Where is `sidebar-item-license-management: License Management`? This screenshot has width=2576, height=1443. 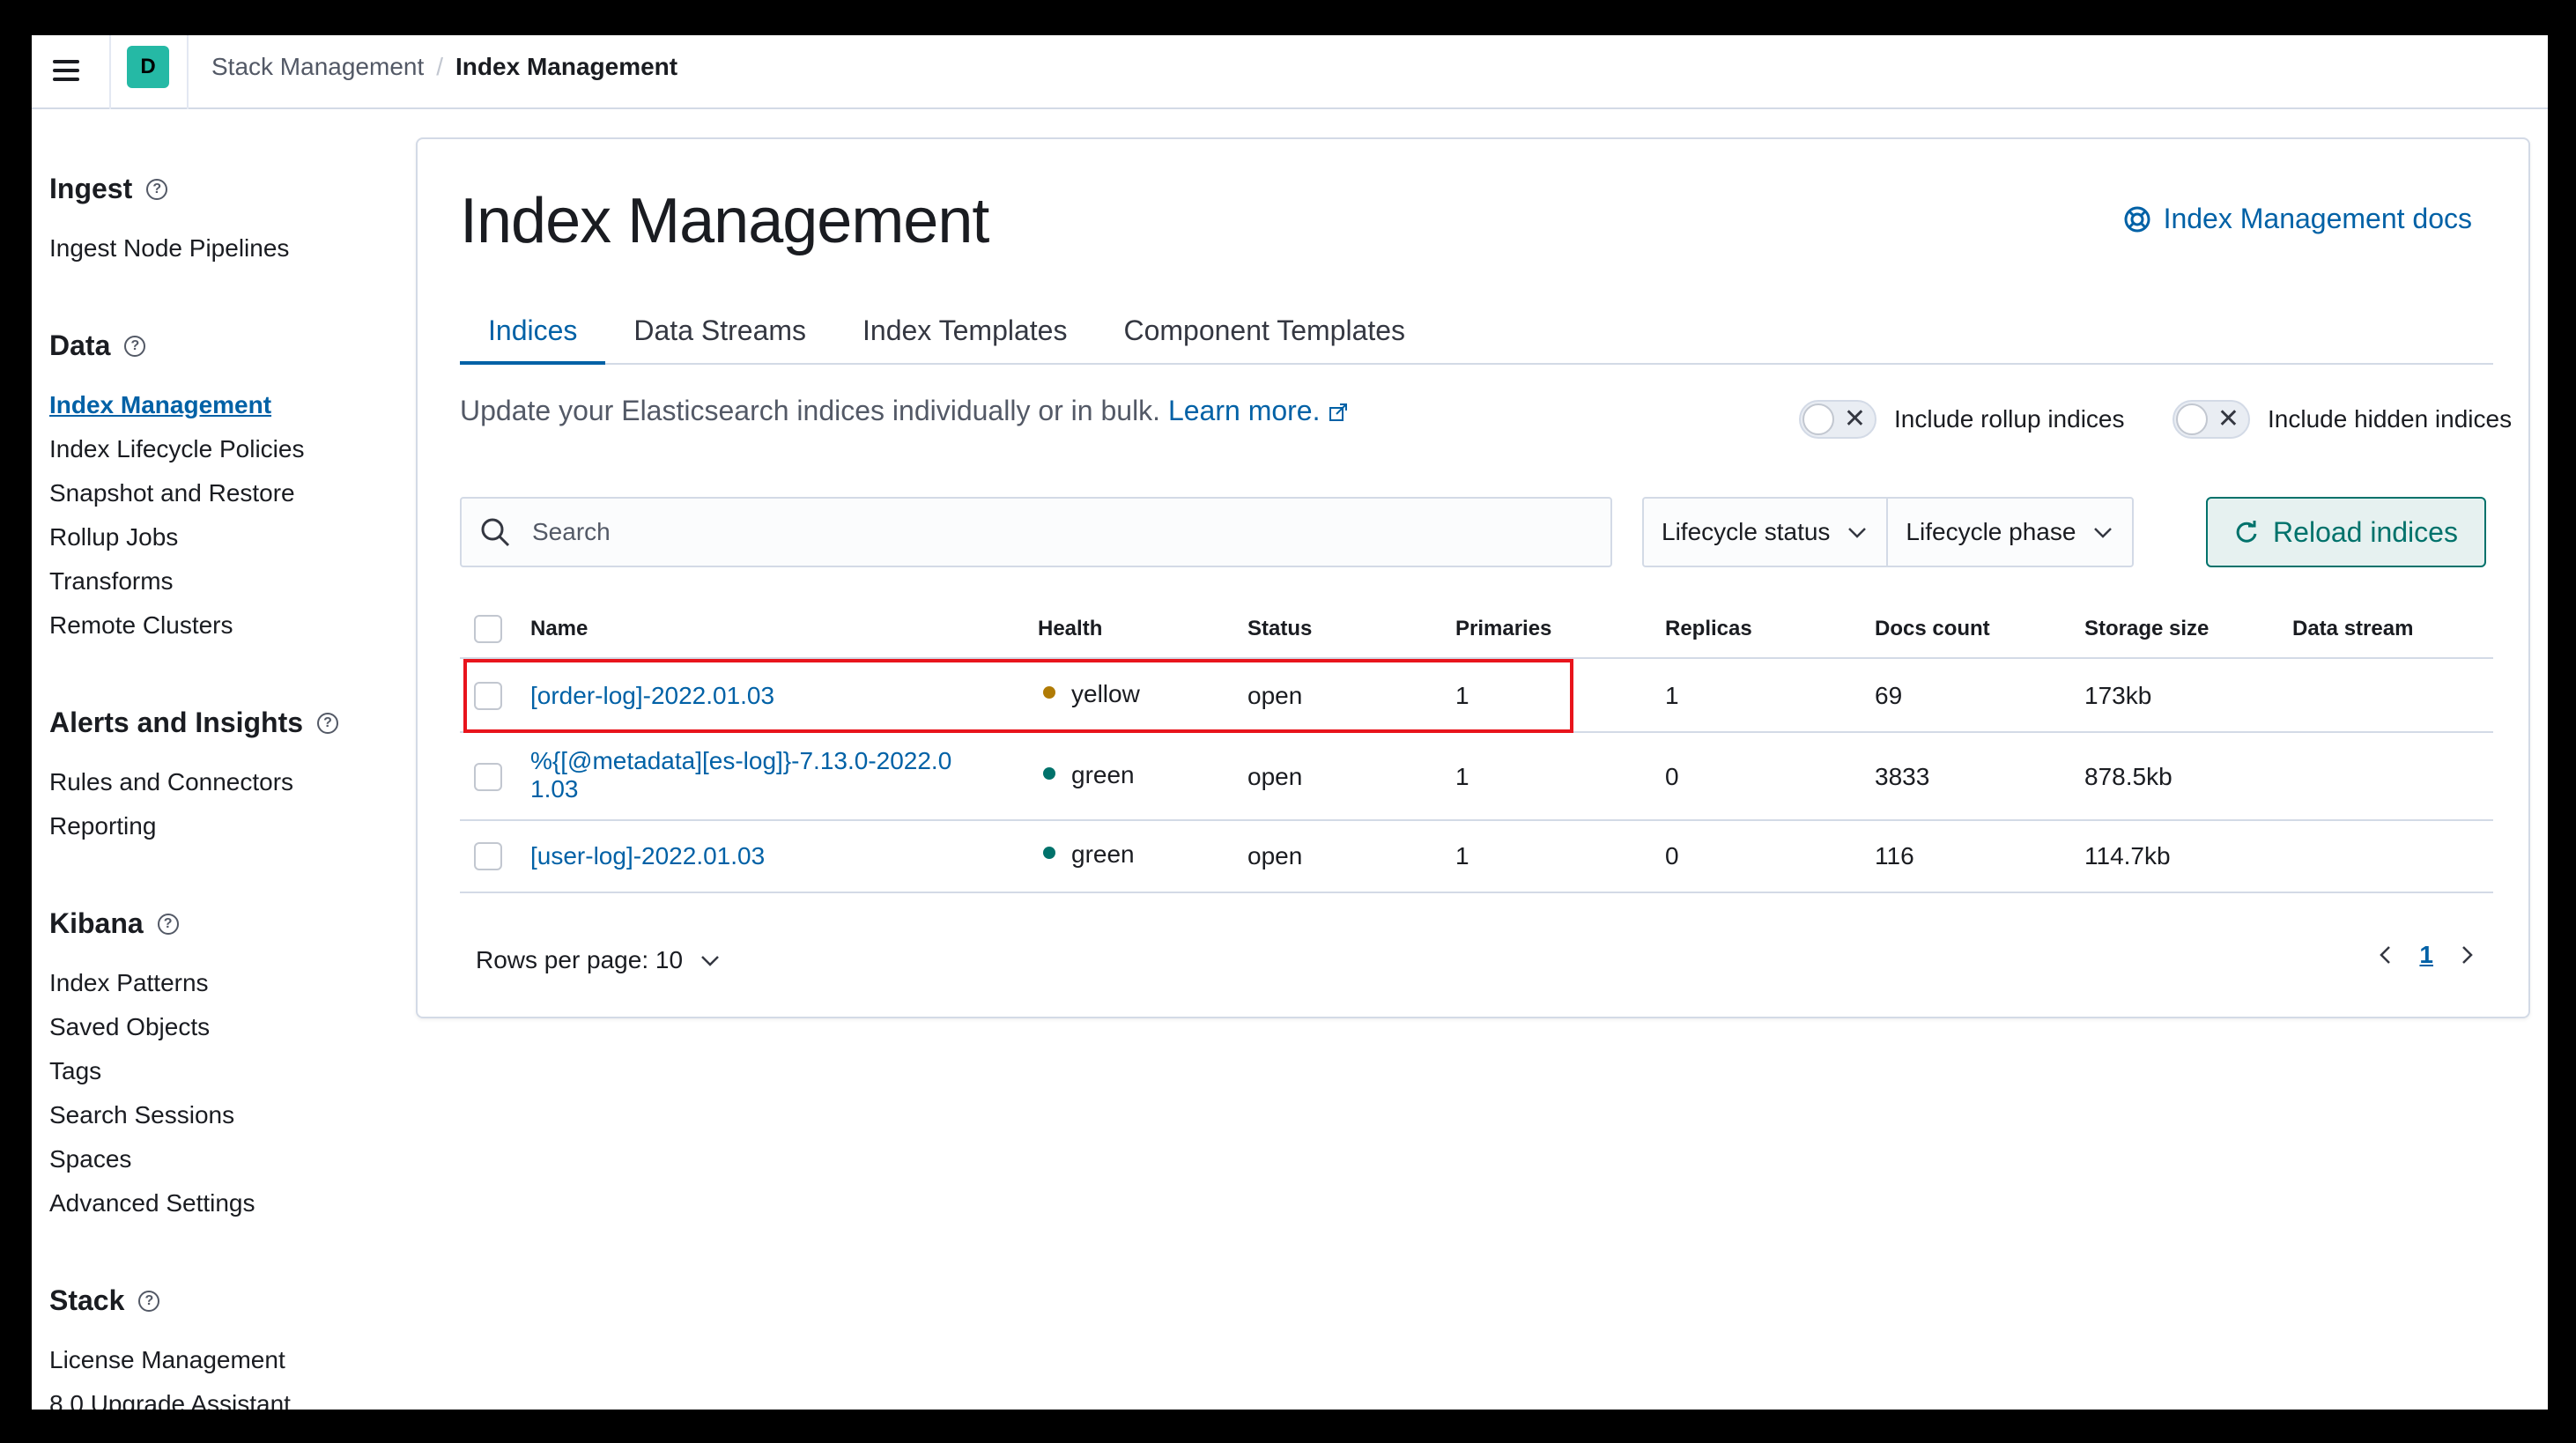
sidebar-item-license-management: License Management is located at coordinates (167, 1360).